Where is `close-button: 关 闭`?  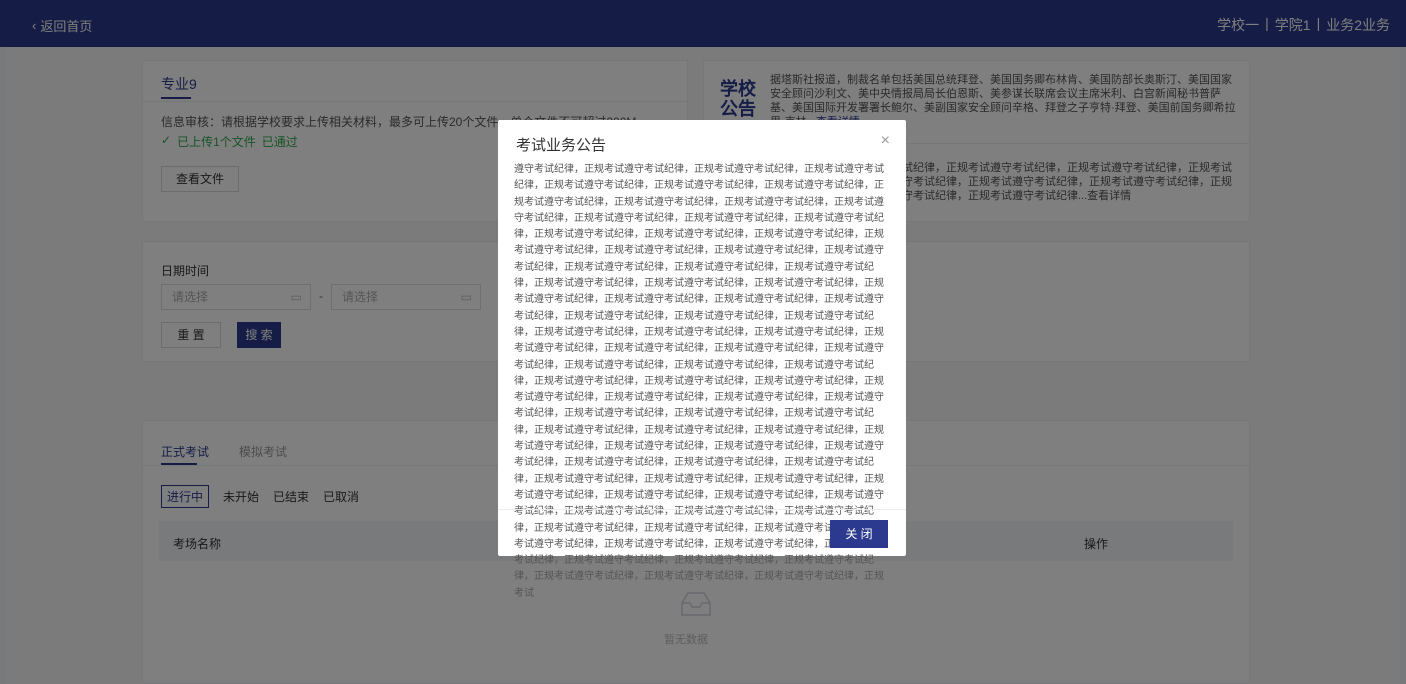
close-button: 关 闭 is located at coordinates (859, 534).